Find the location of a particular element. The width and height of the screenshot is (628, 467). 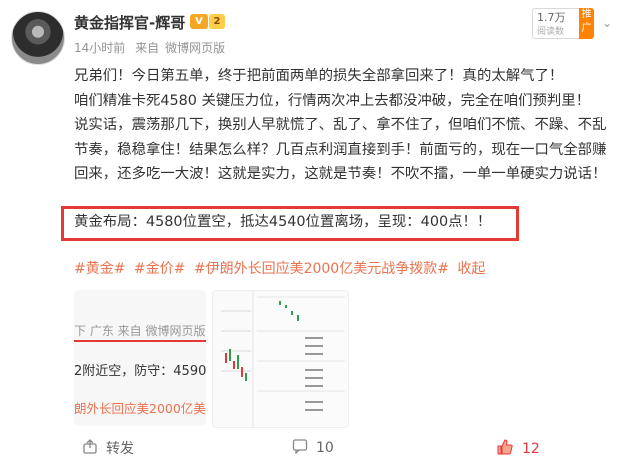

like-button: 12 is located at coordinates (518, 449).